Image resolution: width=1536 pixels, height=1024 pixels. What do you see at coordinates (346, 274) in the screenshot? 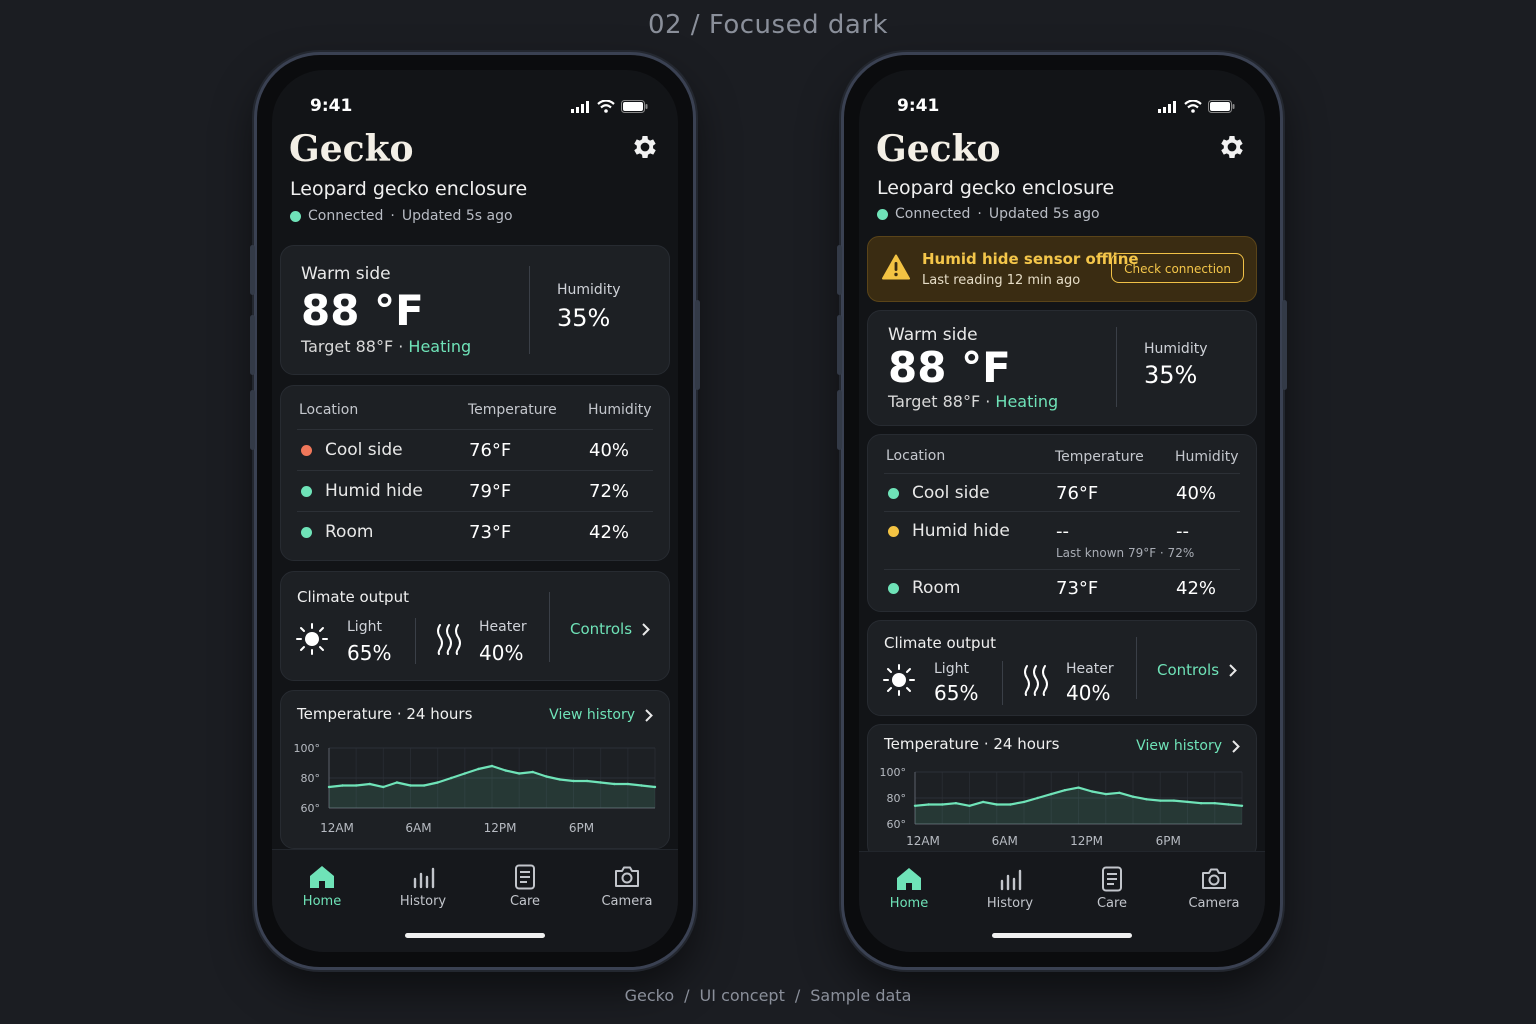
I see `warm-side-label: Warm side` at bounding box center [346, 274].